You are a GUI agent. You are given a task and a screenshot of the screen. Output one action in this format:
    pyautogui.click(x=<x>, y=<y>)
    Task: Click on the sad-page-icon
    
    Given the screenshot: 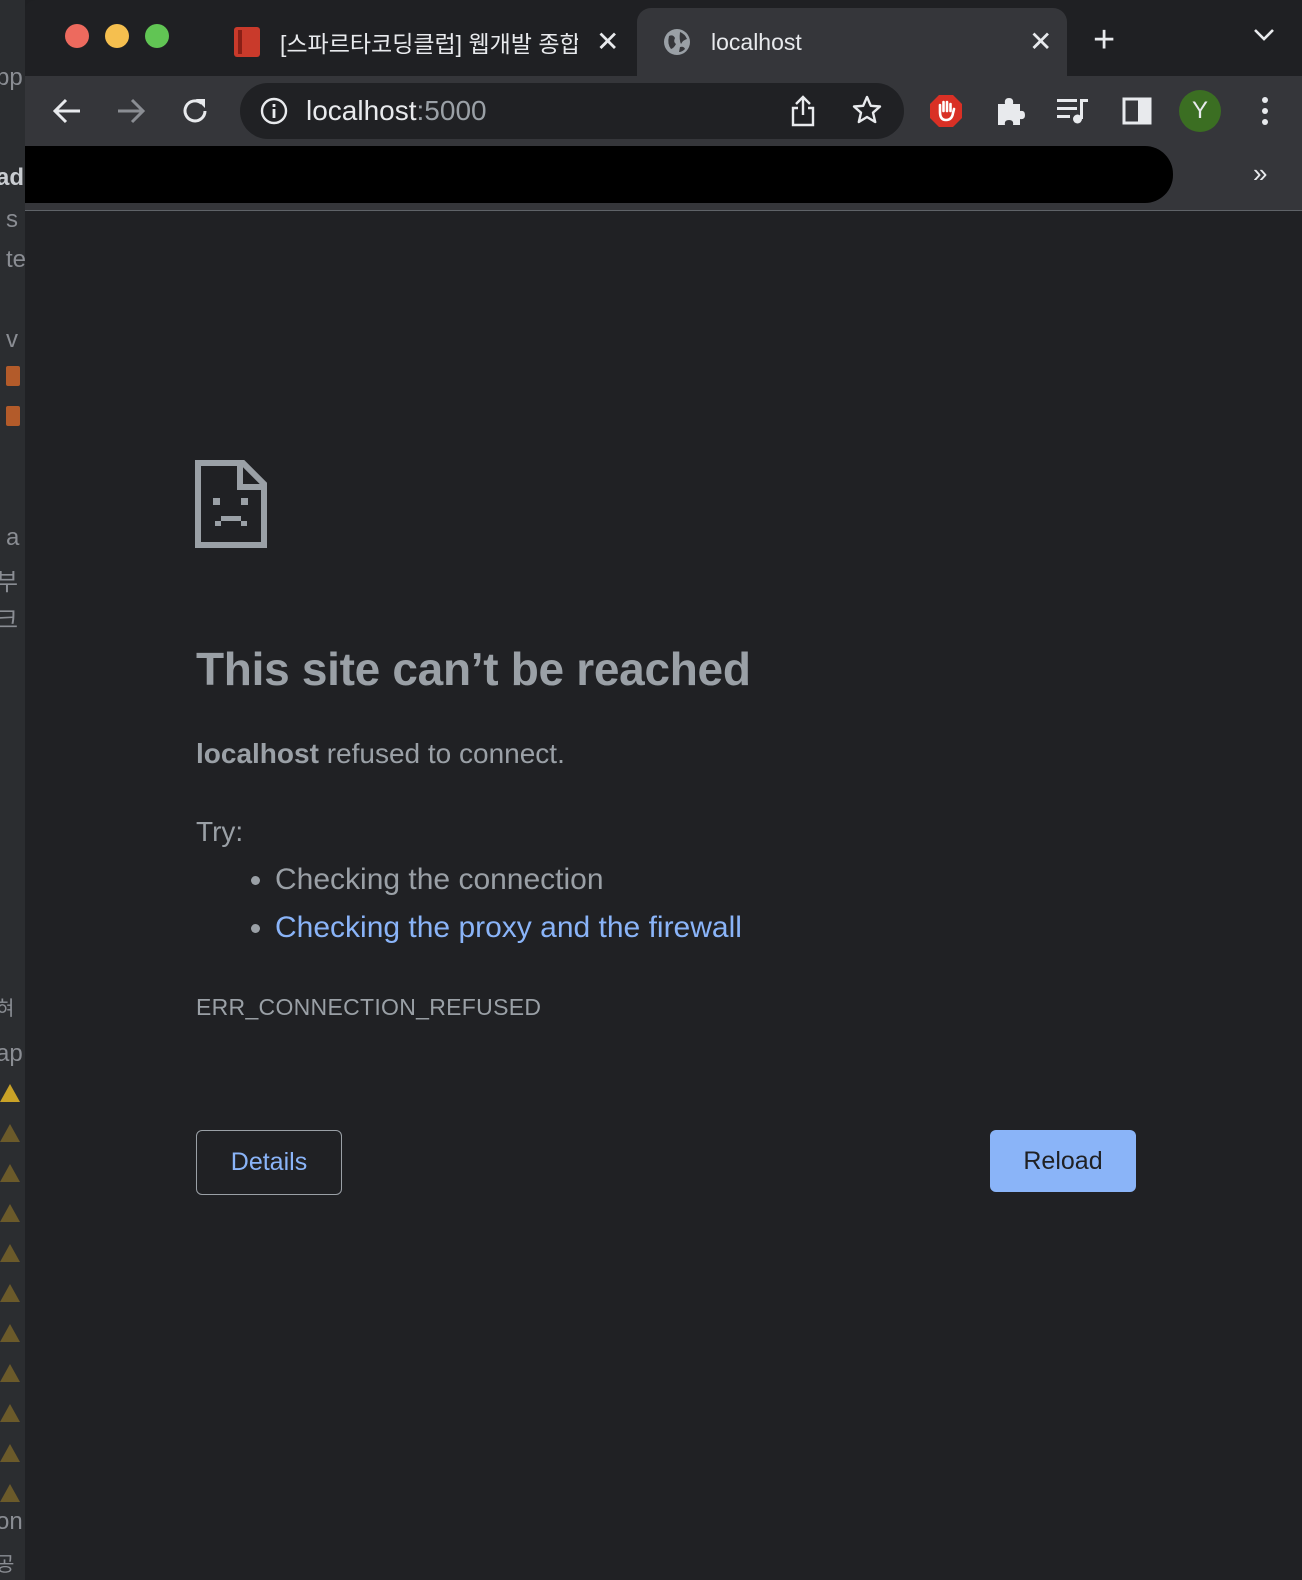 What is the action you would take?
    pyautogui.click(x=231, y=504)
    